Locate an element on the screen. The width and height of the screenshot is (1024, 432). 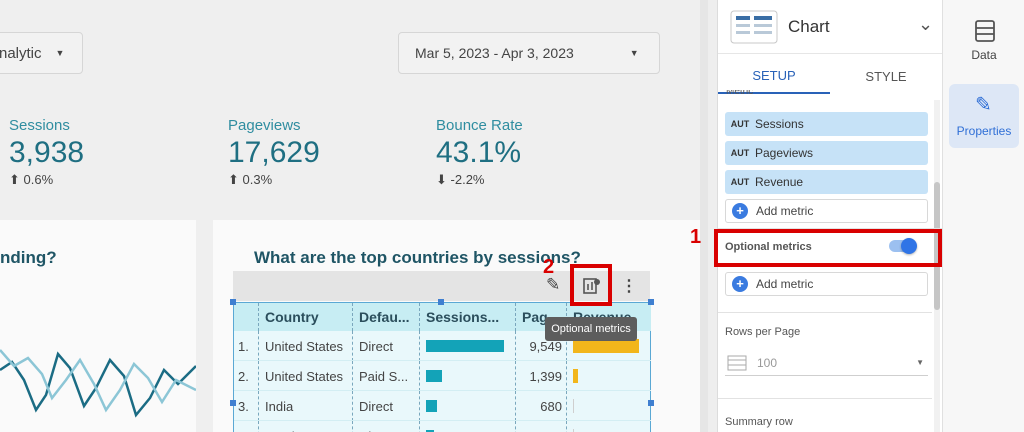
table-icon is located at coordinates (985, 31).